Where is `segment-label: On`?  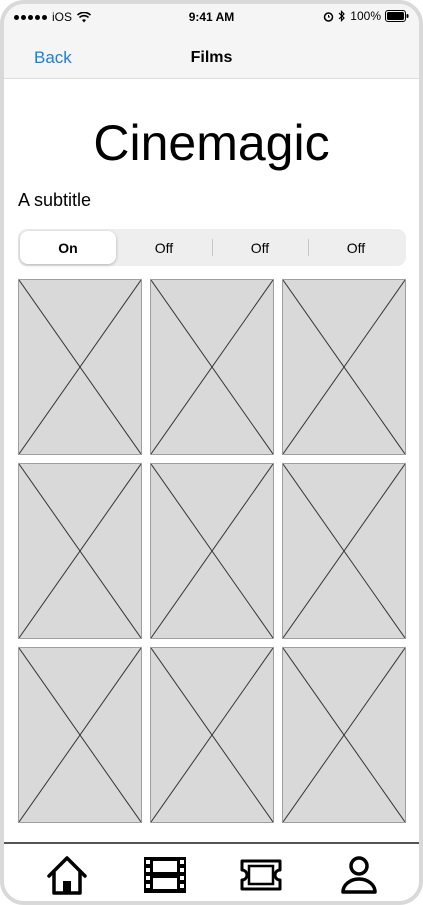
segment-label: On is located at coordinates (68, 247).